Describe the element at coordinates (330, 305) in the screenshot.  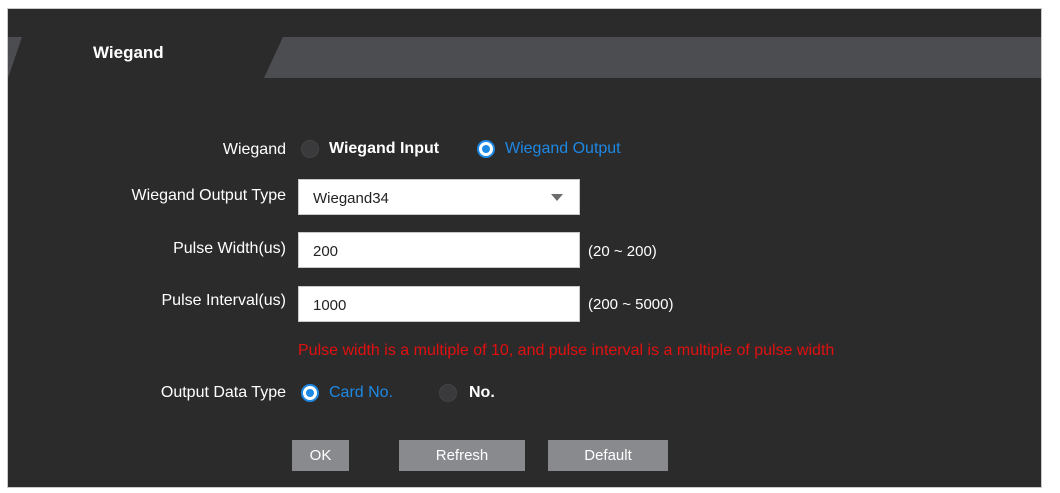
I see `pulse-interval-value: 1000` at that location.